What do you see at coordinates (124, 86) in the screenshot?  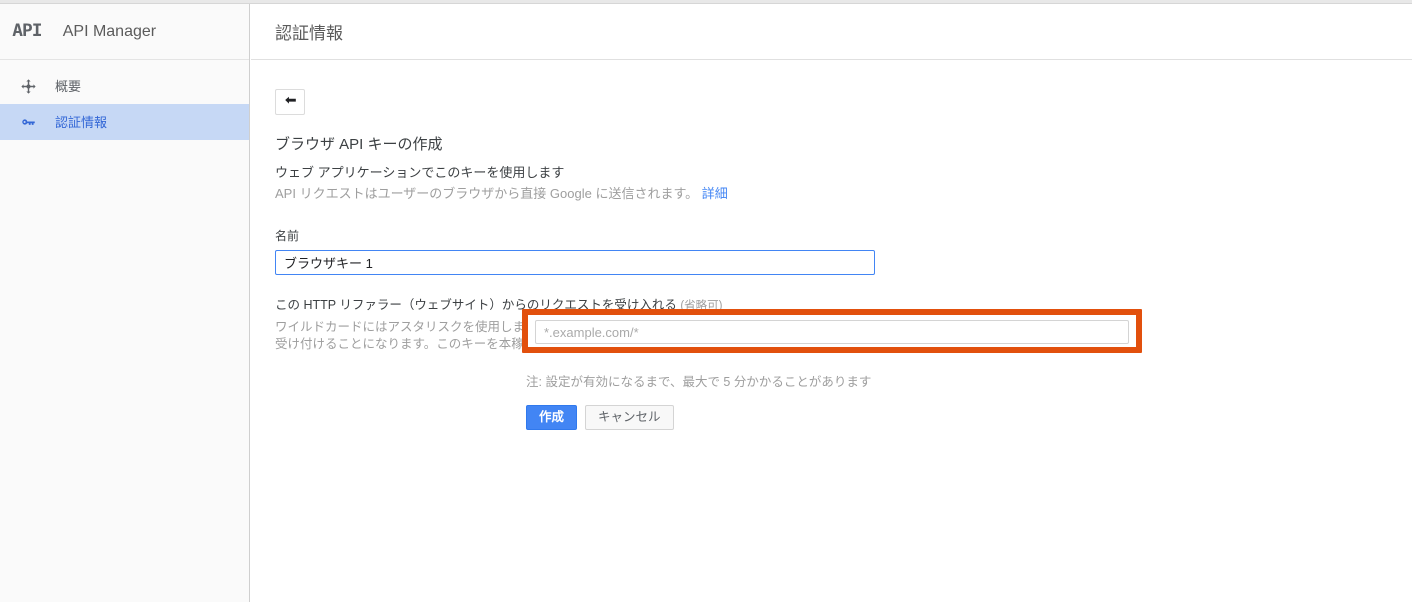 I see `sidebar-item-overview: 概要` at bounding box center [124, 86].